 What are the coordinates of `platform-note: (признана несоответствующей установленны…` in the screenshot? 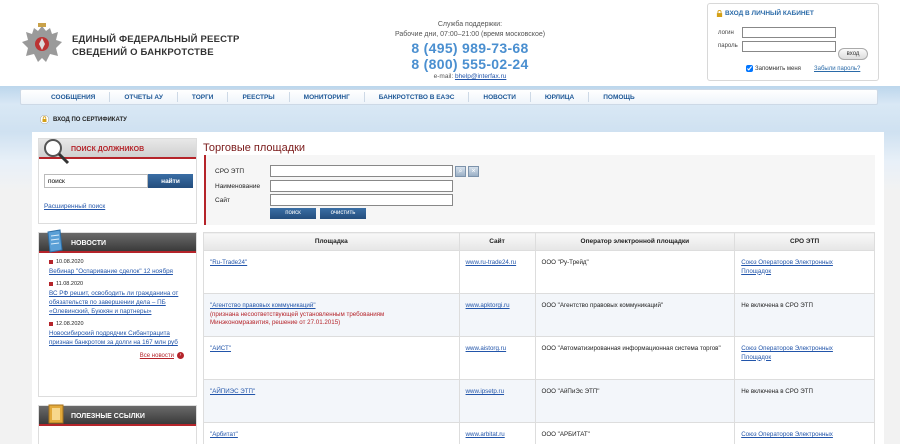 It's located at (297, 314).